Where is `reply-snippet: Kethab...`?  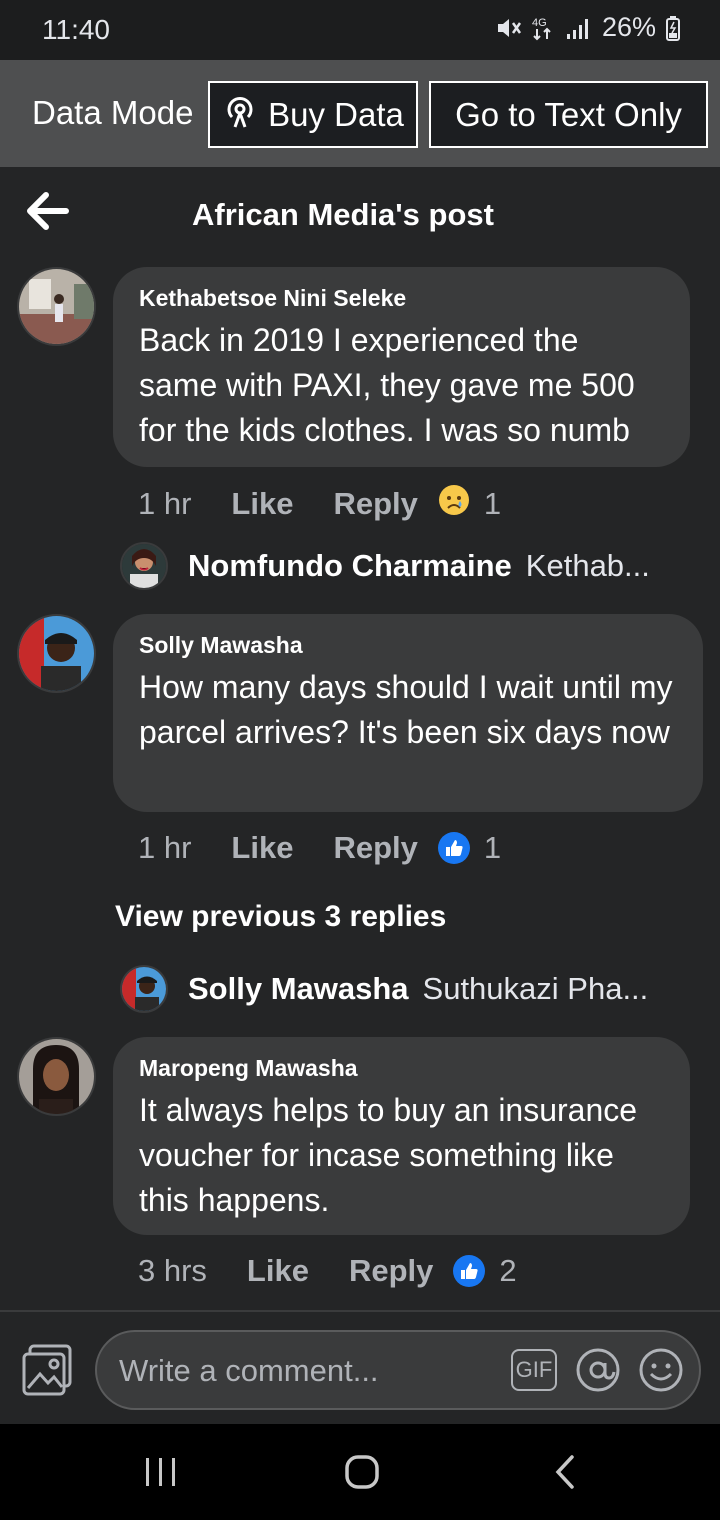
reply-snippet: Kethab... is located at coordinates (587, 565).